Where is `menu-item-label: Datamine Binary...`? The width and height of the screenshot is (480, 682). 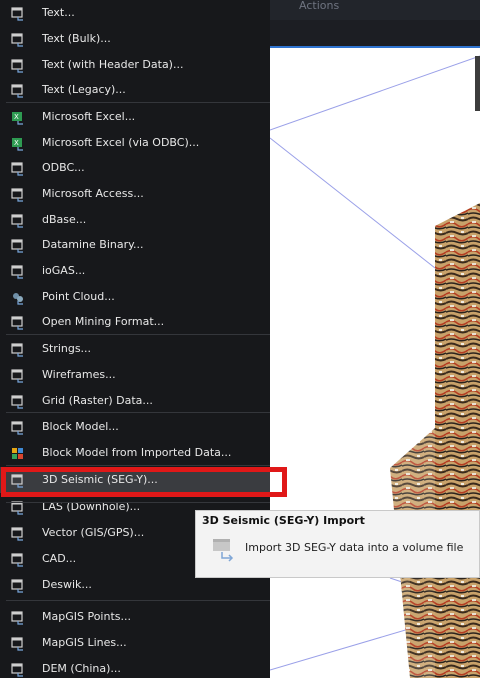
menu-item-label: Datamine Binary... is located at coordinates (93, 244).